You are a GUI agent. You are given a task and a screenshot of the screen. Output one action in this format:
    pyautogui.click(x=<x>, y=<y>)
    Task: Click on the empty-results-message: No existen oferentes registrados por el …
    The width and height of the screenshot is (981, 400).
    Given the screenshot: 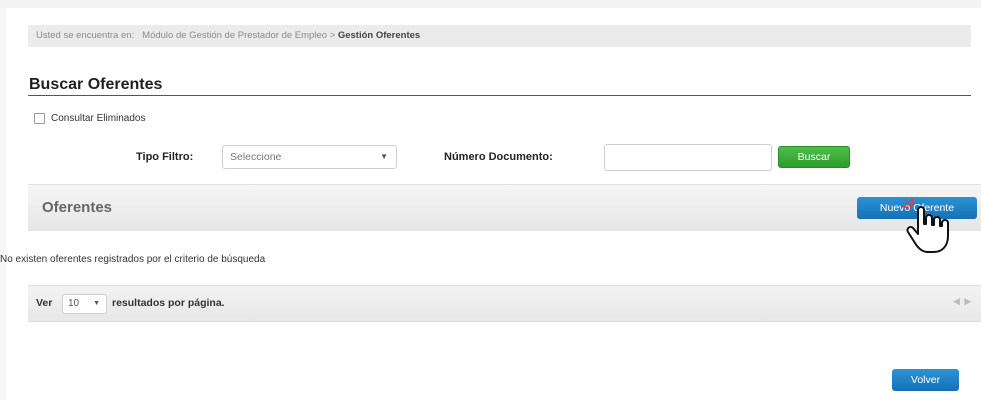 What is the action you would take?
    pyautogui.click(x=133, y=259)
    